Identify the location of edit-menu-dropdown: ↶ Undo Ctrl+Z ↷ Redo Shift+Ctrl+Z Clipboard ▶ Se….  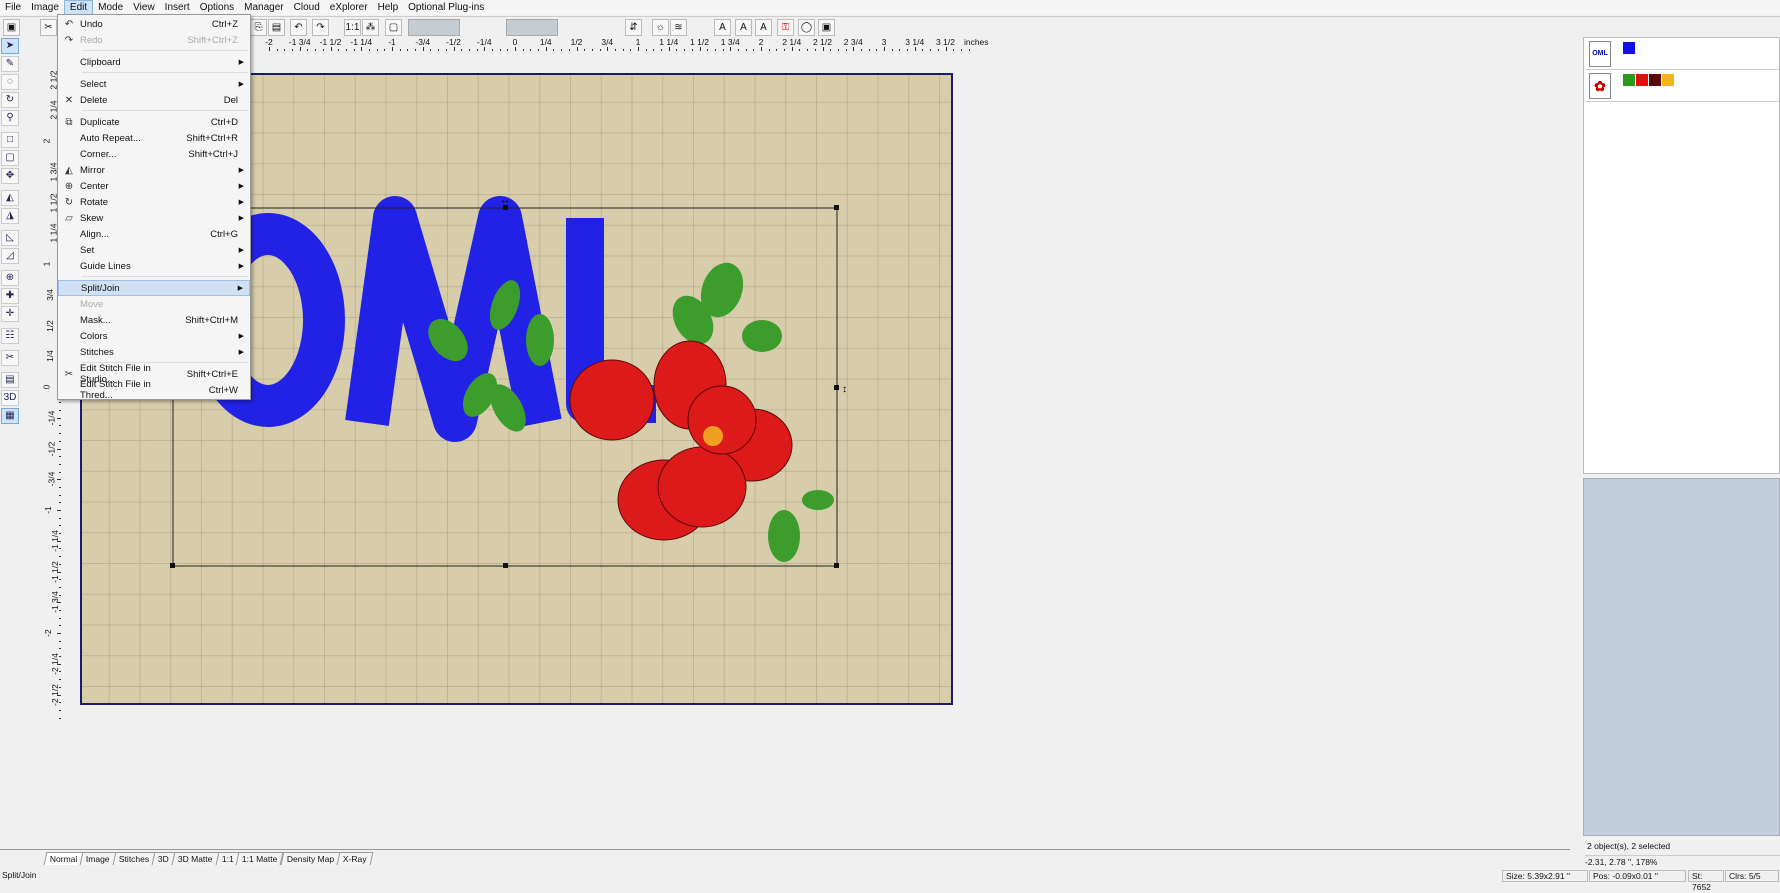
(154, 207).